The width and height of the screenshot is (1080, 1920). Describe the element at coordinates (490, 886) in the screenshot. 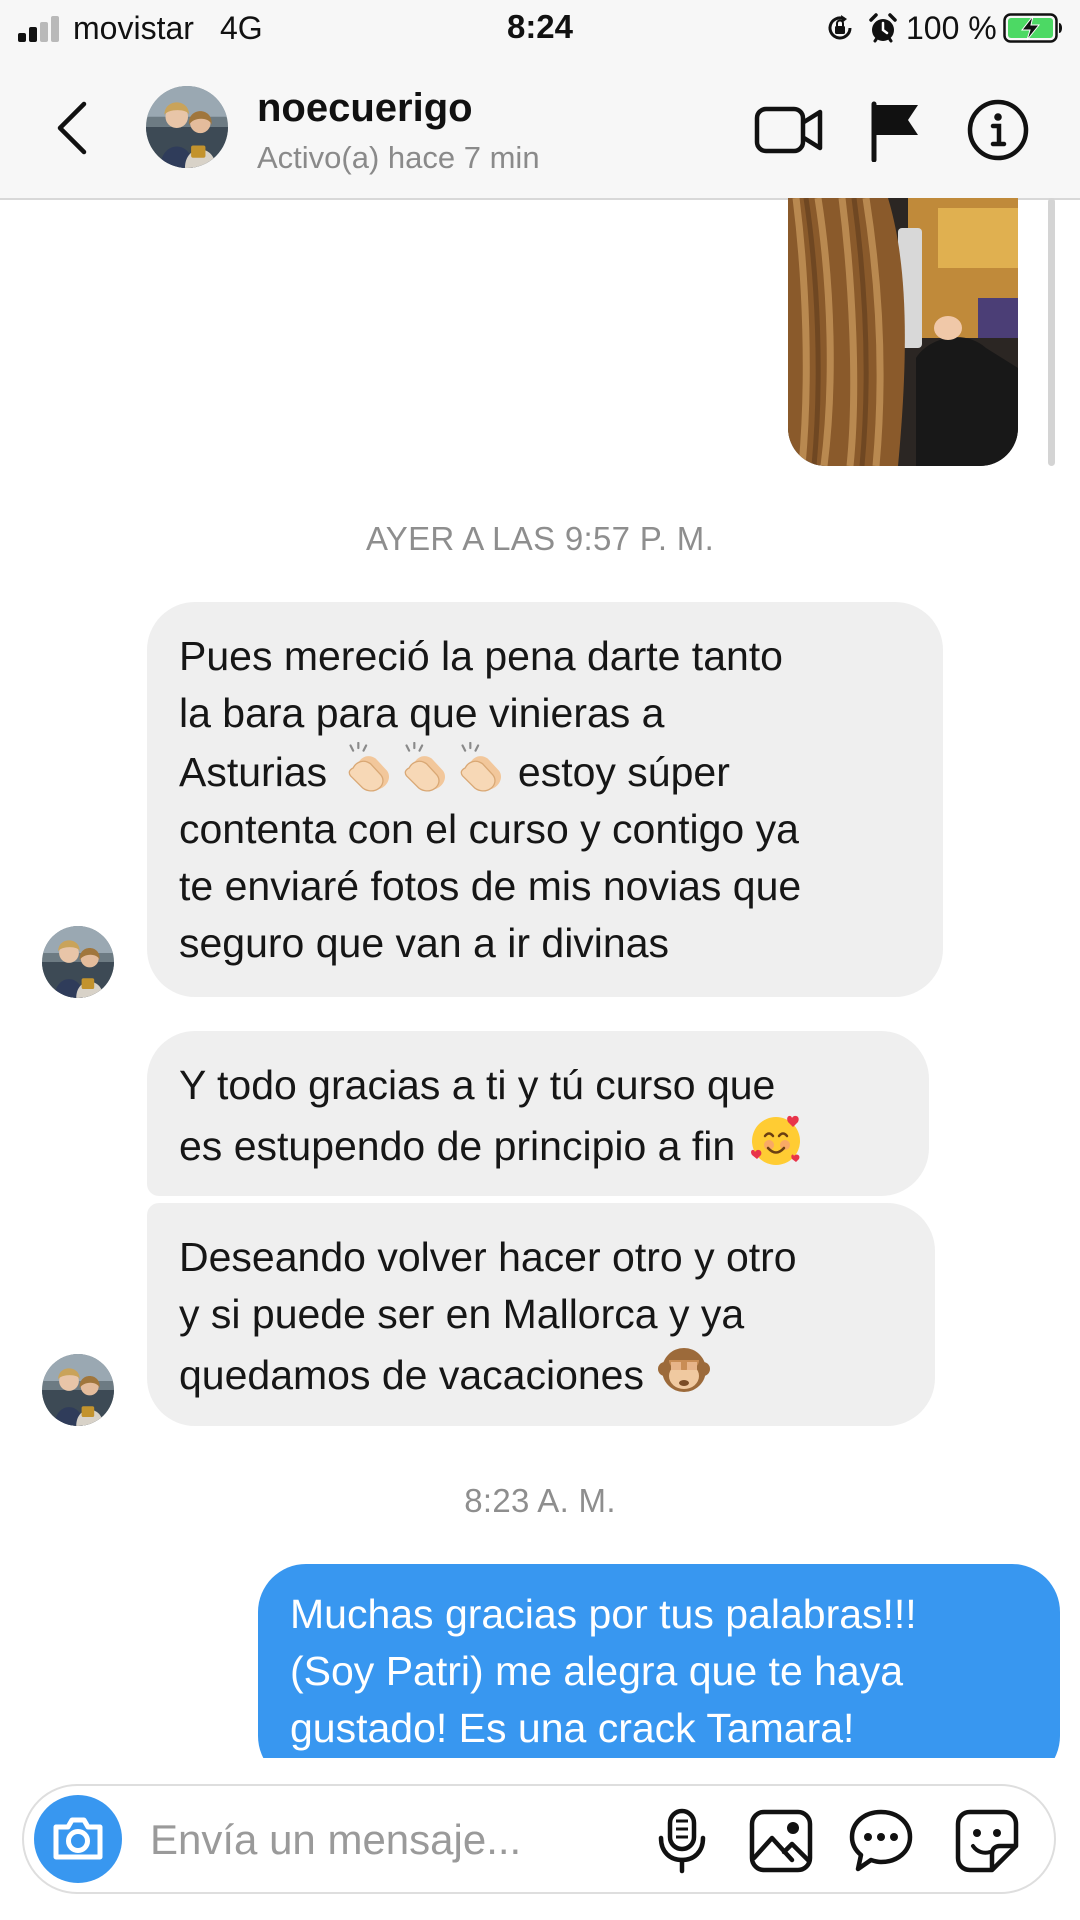

I see `message-line: te enviaré fotos de mis novias que` at that location.